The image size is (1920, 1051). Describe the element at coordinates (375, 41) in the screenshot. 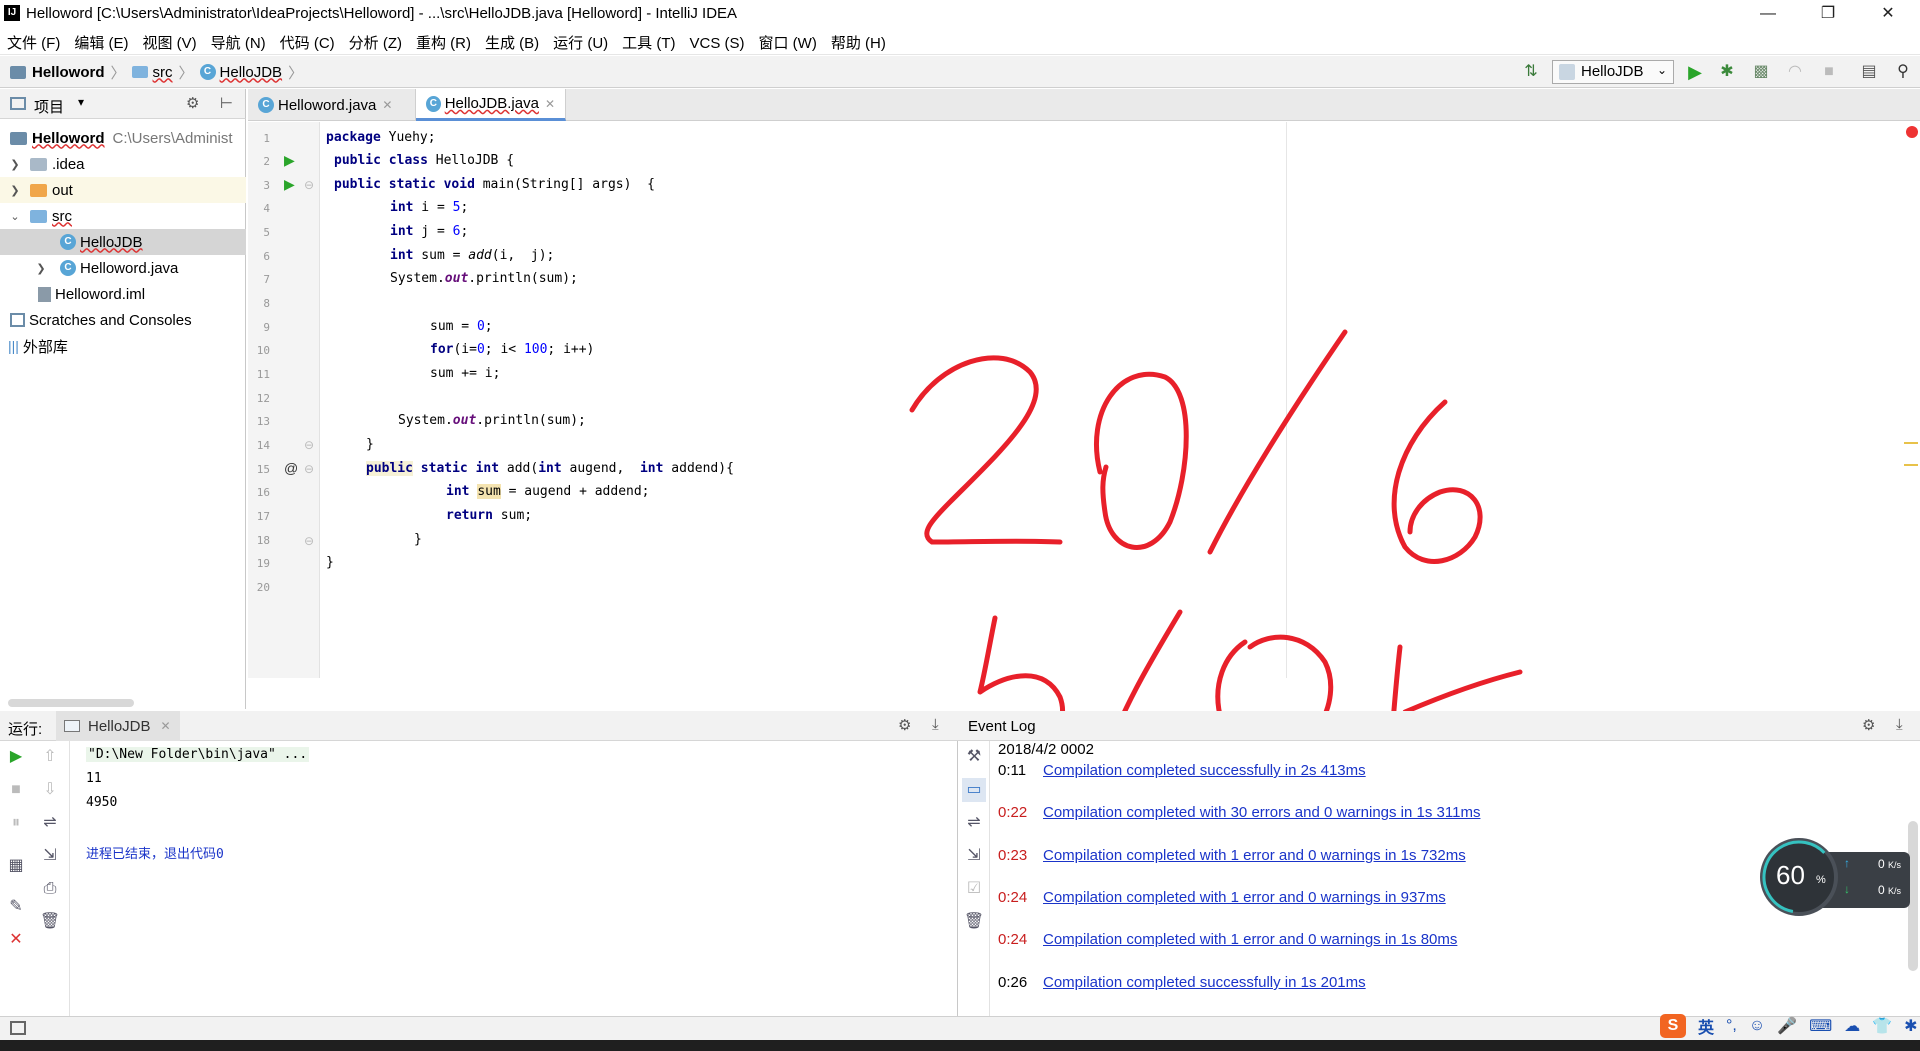

I see `menu-analyze: 分析 (Z)` at that location.